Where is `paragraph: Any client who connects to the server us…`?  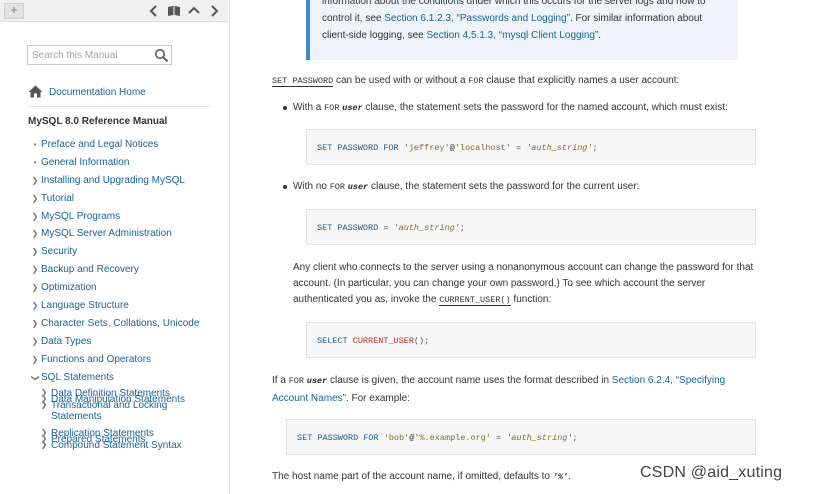 paragraph: Any client who connects to the server us… is located at coordinates (523, 284).